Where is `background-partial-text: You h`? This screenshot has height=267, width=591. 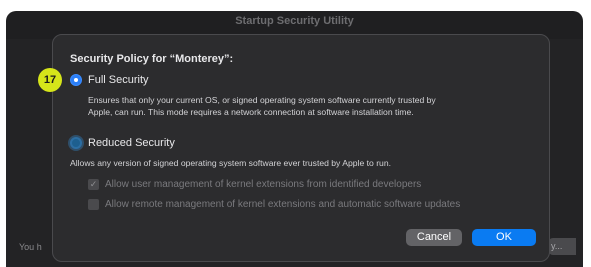 background-partial-text: You h is located at coordinates (30, 247).